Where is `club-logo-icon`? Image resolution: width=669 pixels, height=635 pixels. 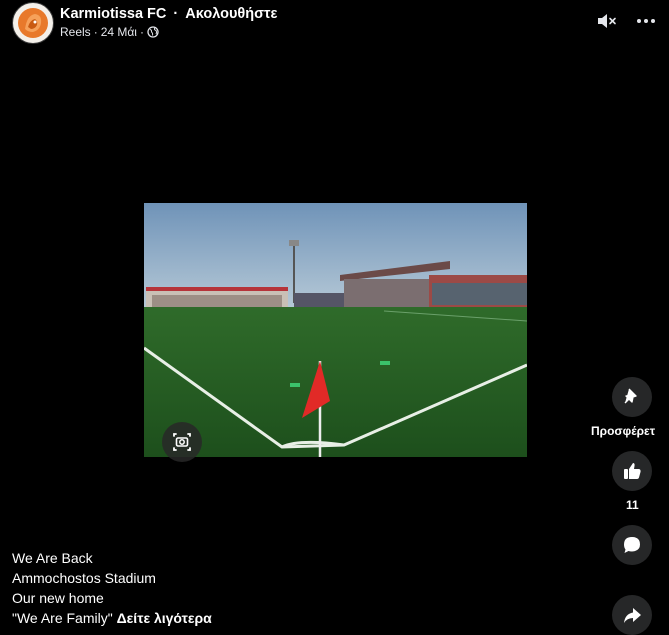 club-logo-icon is located at coordinates (33, 23).